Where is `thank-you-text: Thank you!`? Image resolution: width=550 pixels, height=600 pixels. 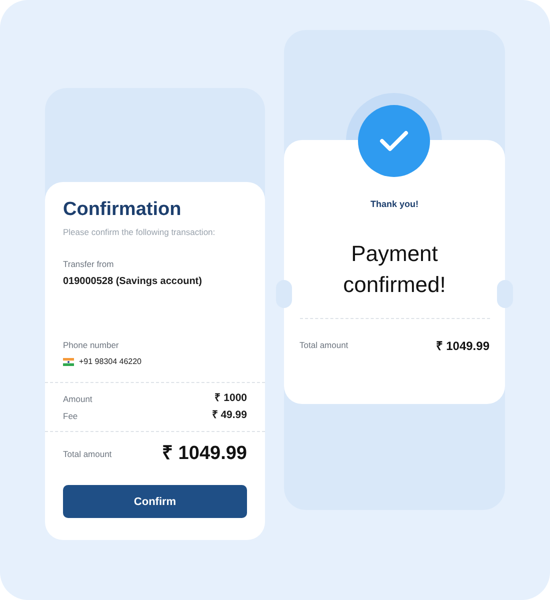
thank-you-text: Thank you! is located at coordinates (394, 204).